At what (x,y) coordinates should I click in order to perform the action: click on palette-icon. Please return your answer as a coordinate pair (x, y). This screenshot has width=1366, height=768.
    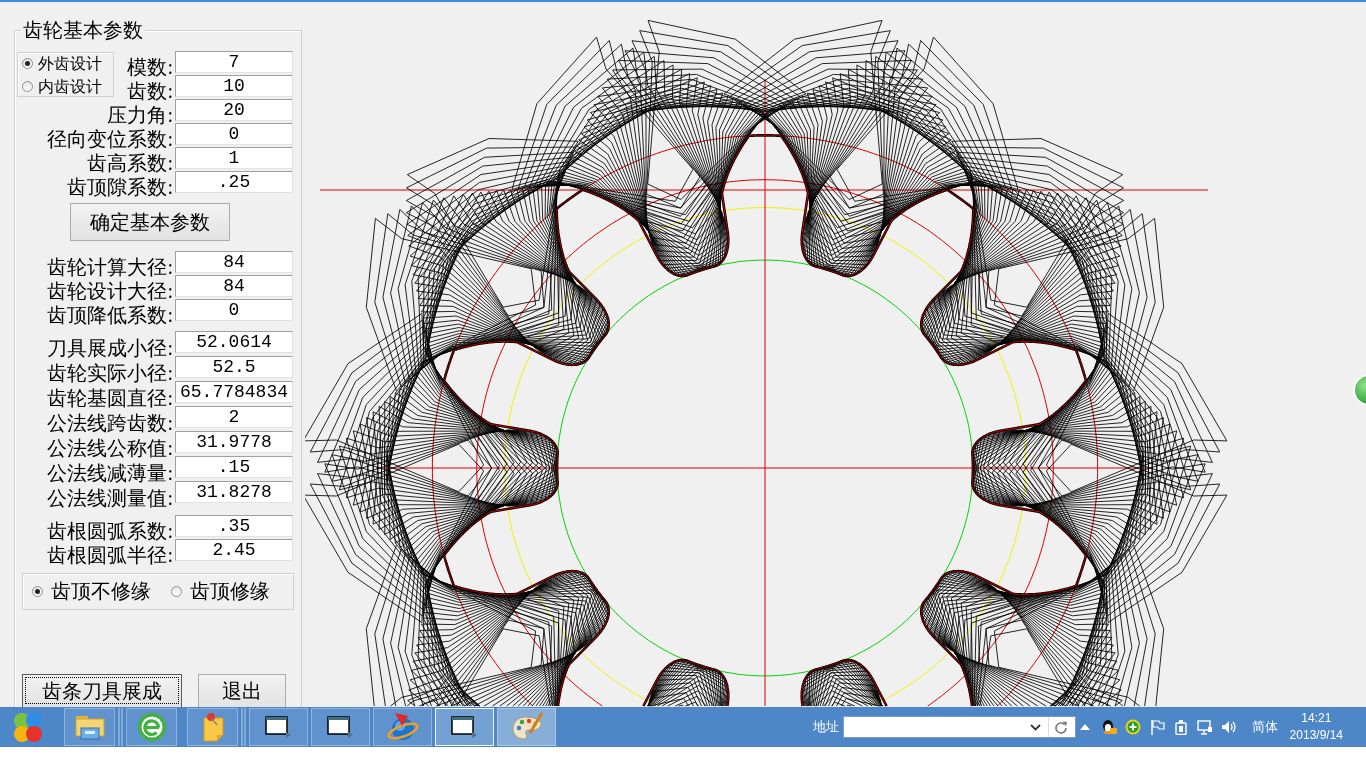
    Looking at the image, I should click on (526, 727).